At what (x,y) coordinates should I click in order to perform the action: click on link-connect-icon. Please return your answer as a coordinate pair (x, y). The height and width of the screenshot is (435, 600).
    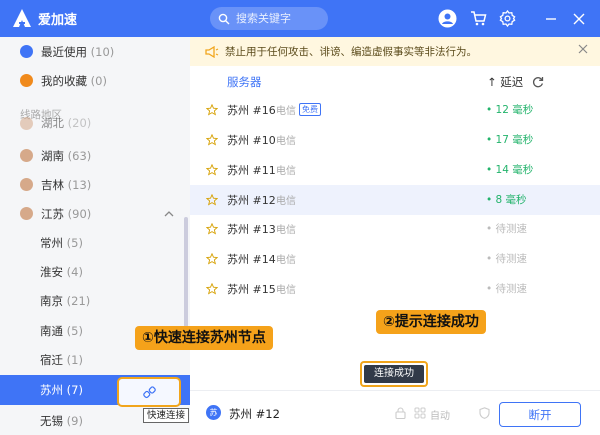
    Looking at the image, I should click on (149, 392).